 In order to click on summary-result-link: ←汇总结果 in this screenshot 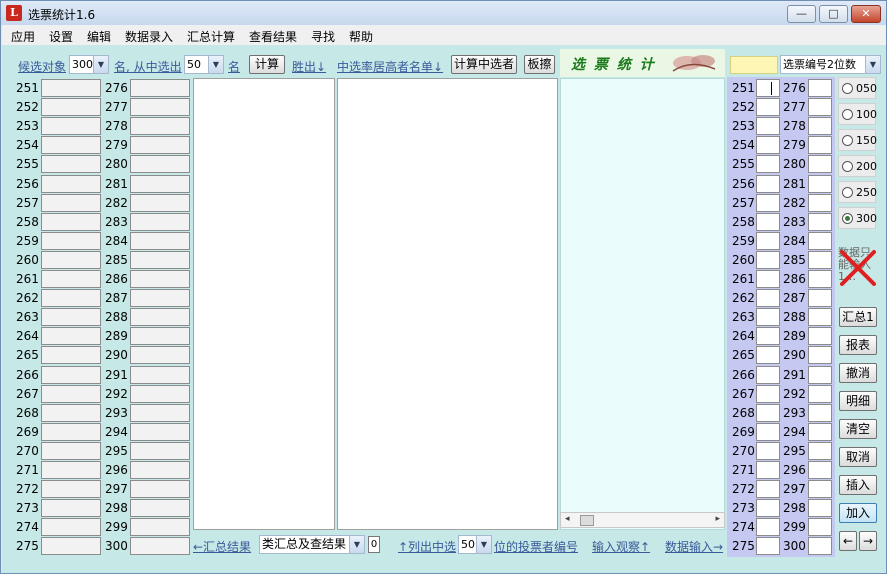, I will do `click(222, 546)`.